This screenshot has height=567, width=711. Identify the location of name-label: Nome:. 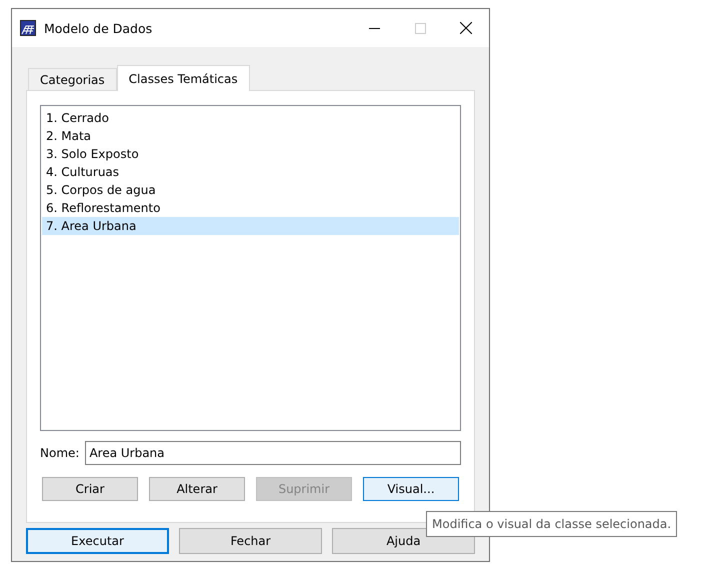
(60, 453).